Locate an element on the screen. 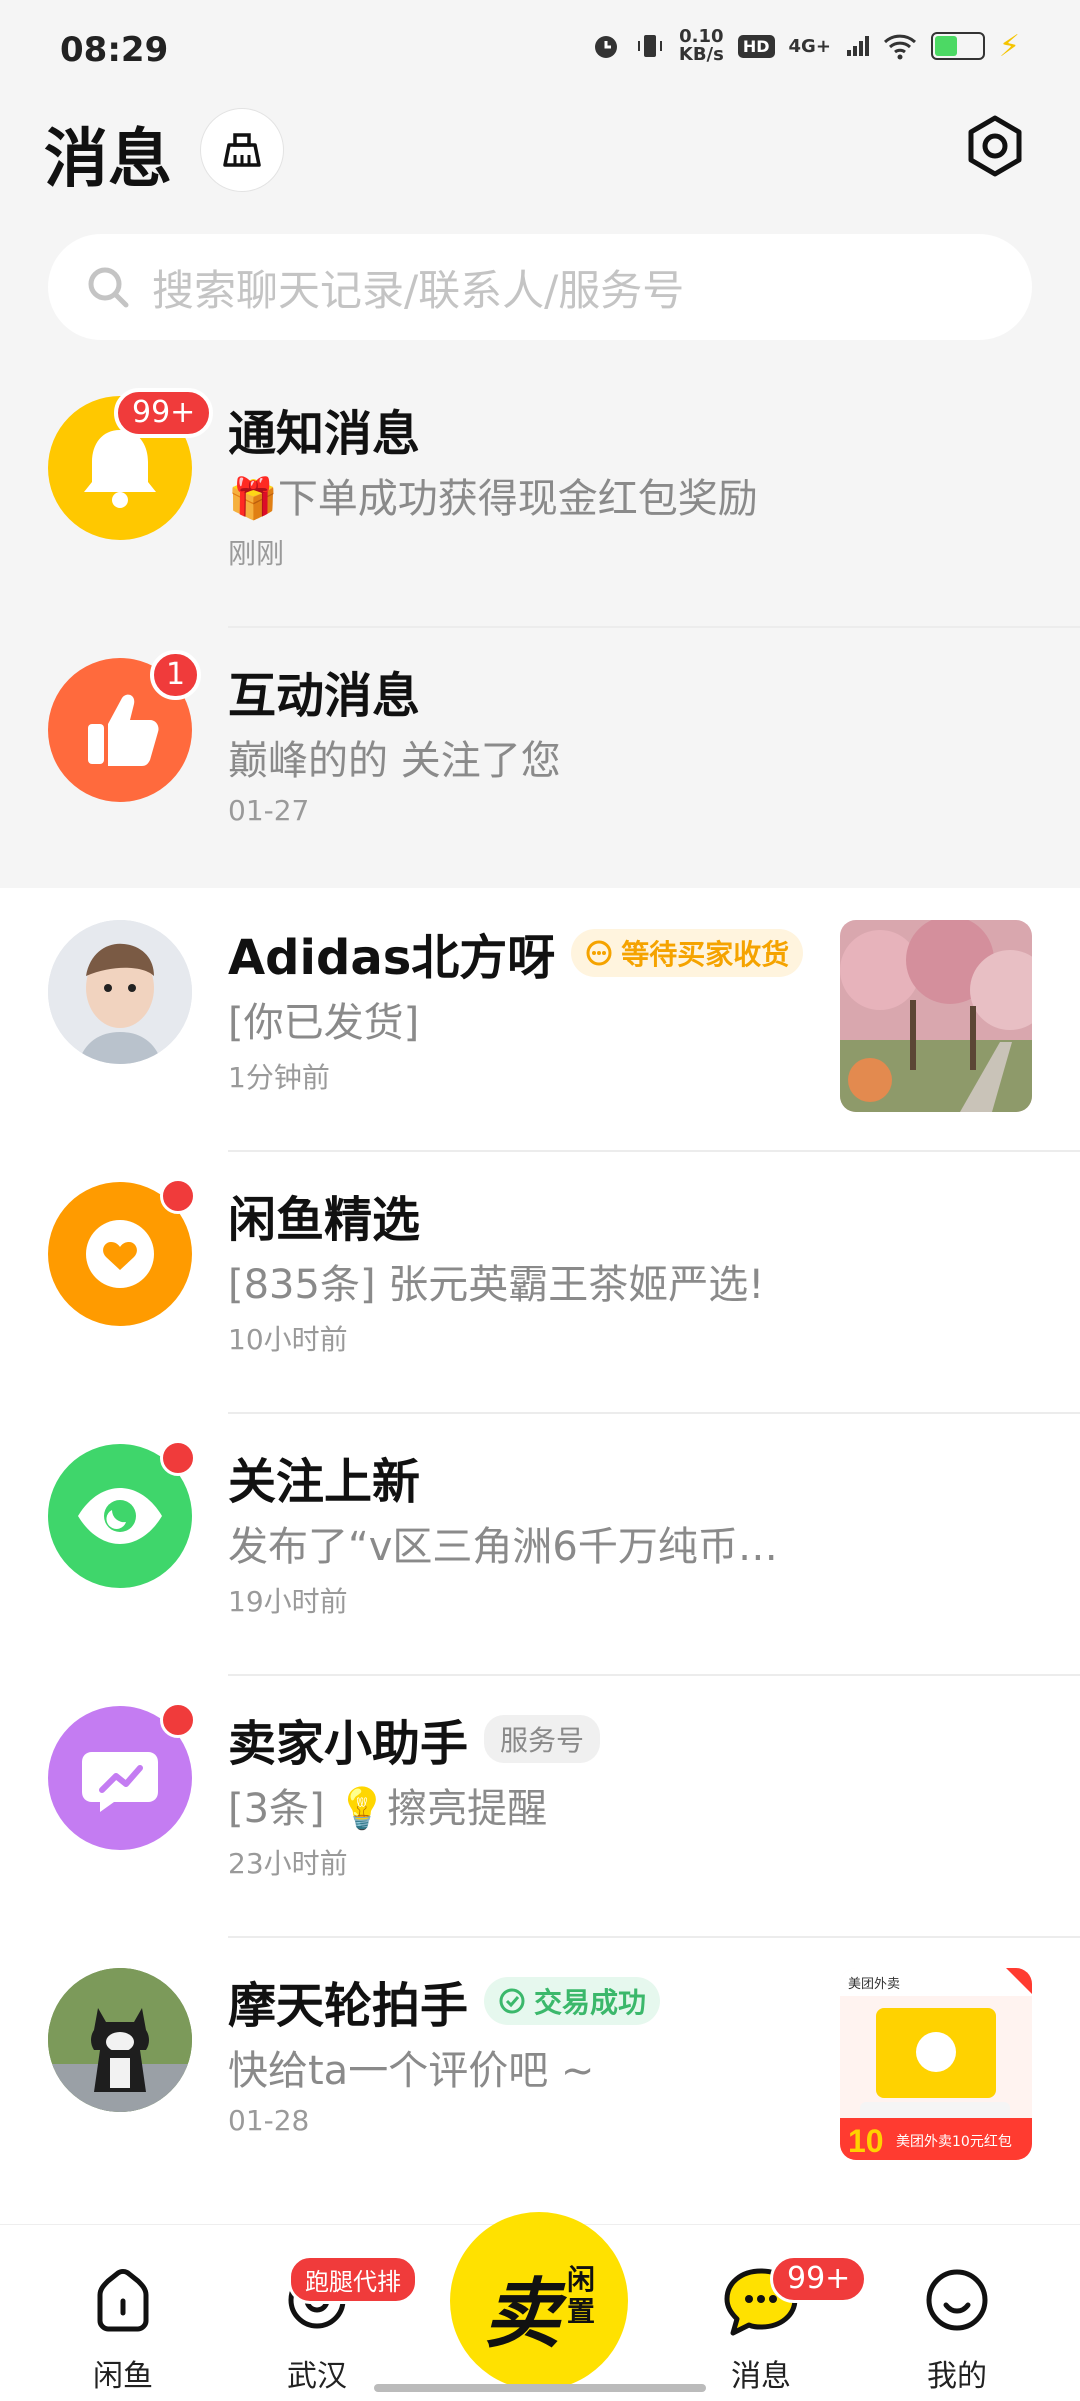 The height and width of the screenshot is (2401, 1080). smile-icon is located at coordinates (957, 2300).